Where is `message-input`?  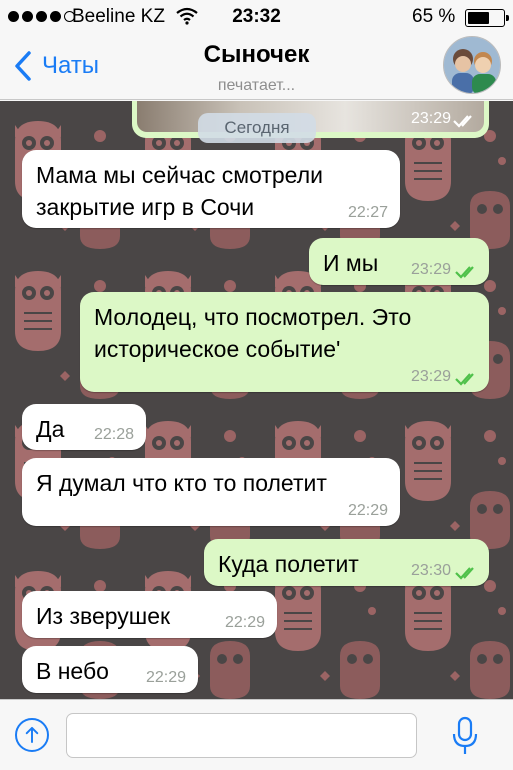 message-input is located at coordinates (241, 735).